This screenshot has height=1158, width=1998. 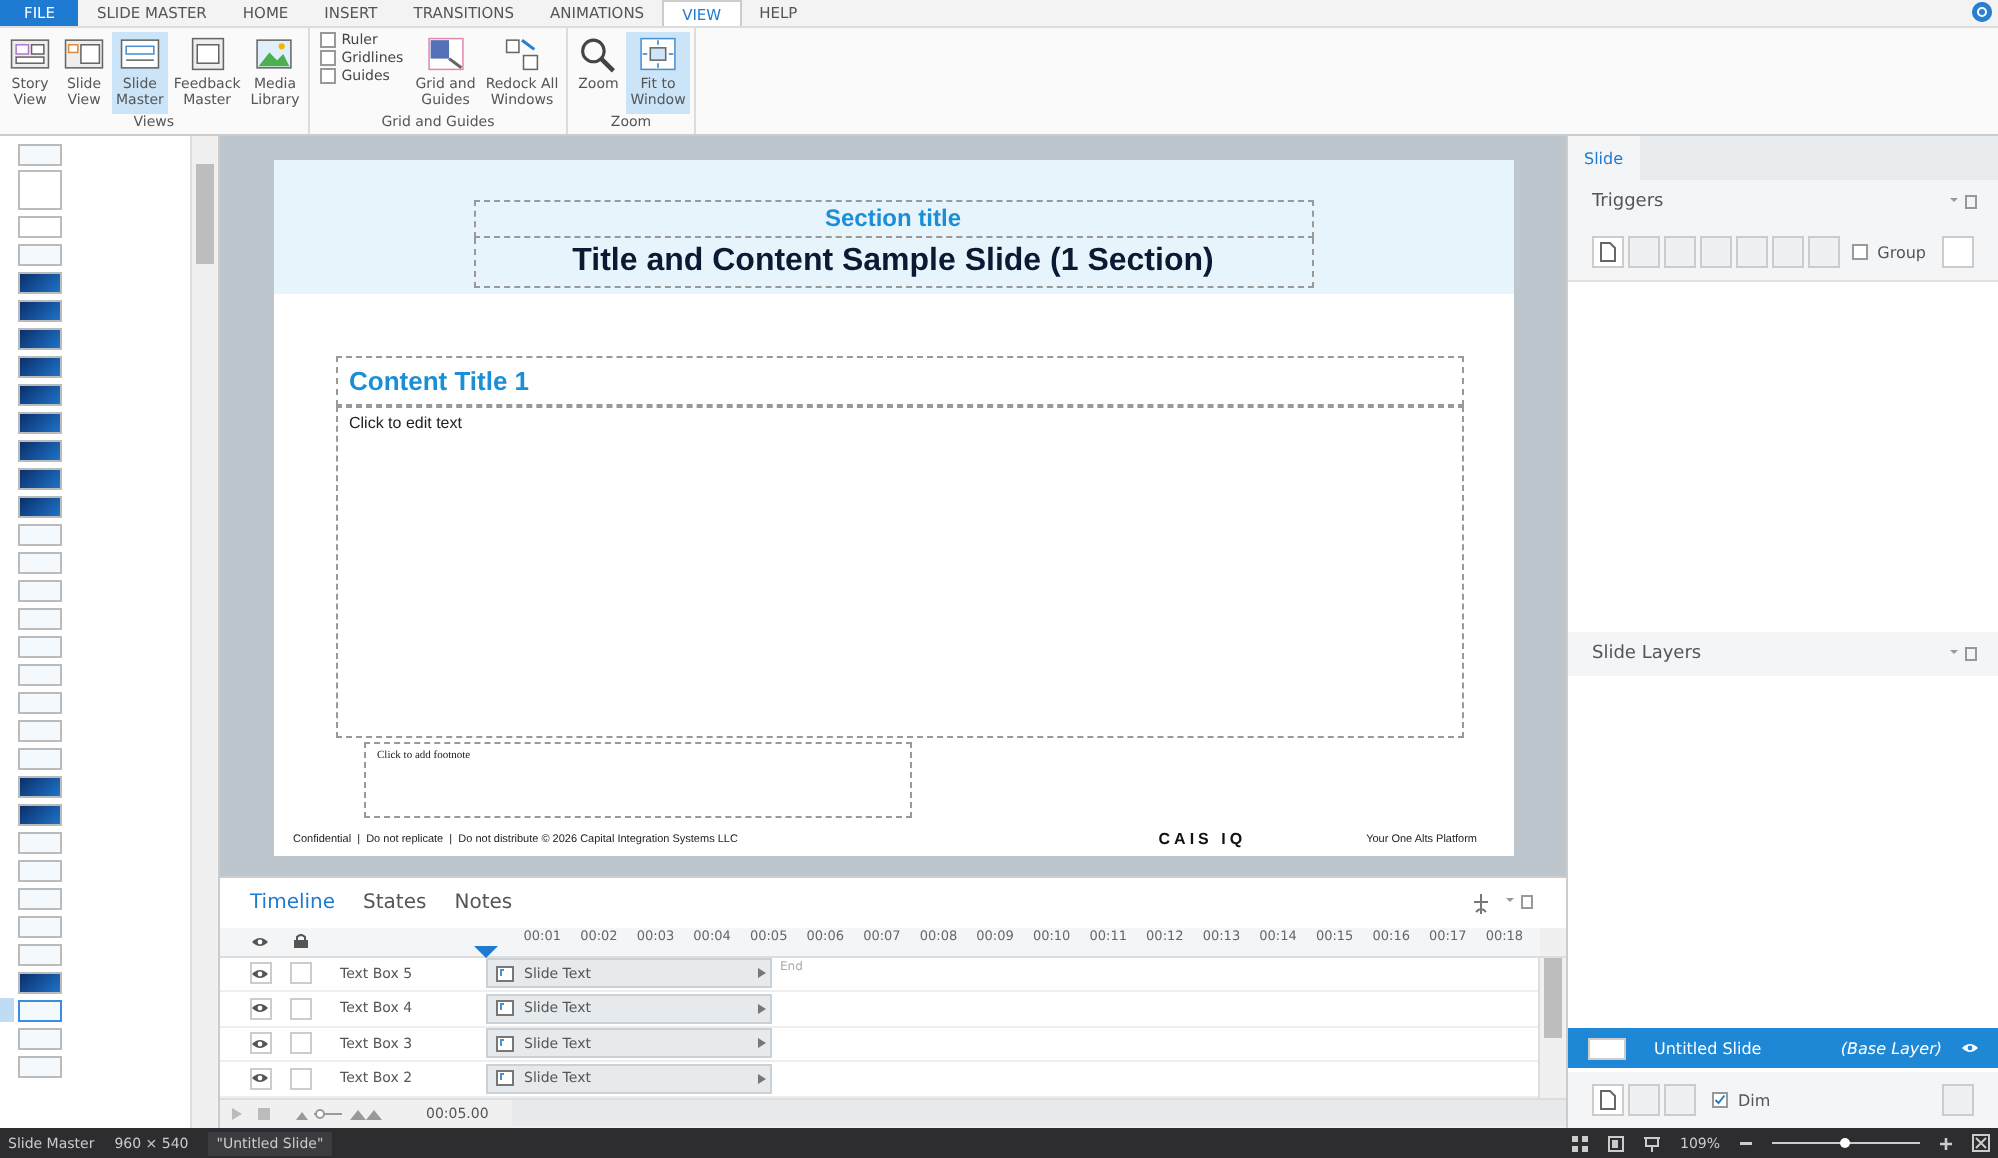 I want to click on help-icon, so click(x=1982, y=12).